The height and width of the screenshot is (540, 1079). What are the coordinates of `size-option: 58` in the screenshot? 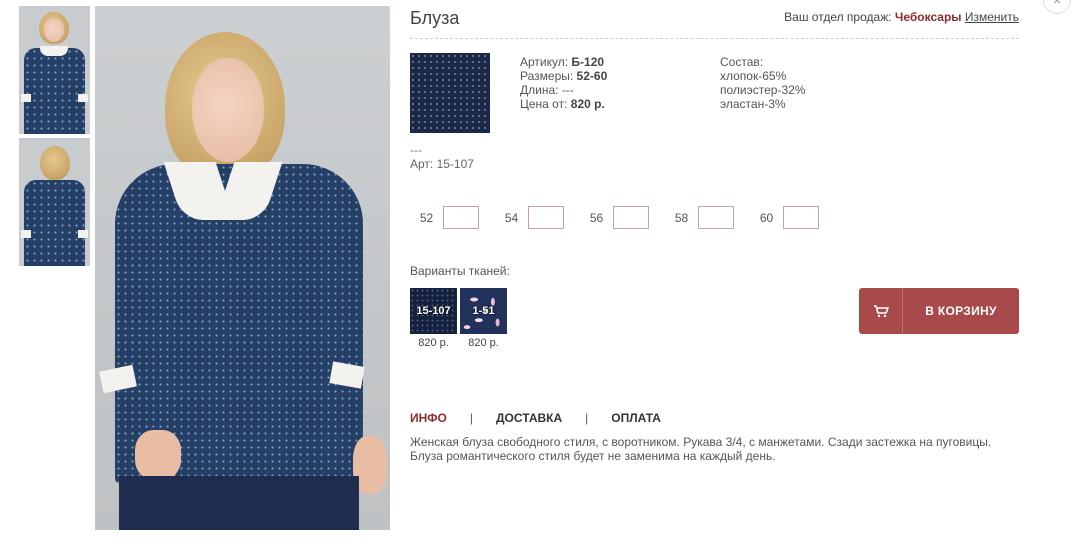 It's located at (699, 217).